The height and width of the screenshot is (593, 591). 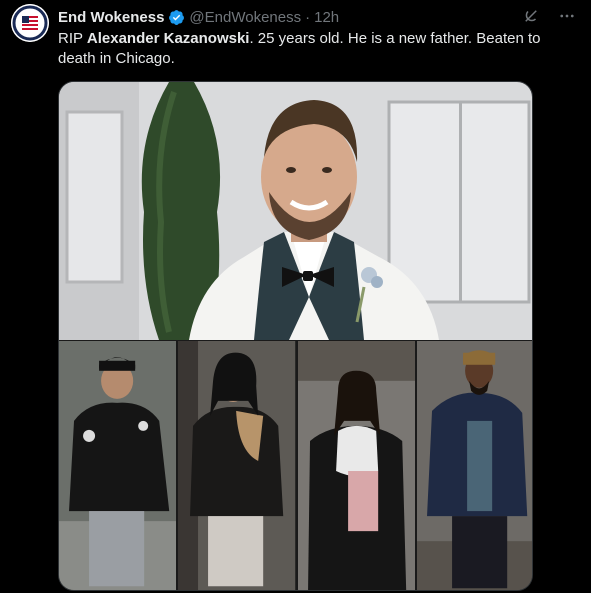 I want to click on tweet-time: 12h, so click(x=326, y=17).